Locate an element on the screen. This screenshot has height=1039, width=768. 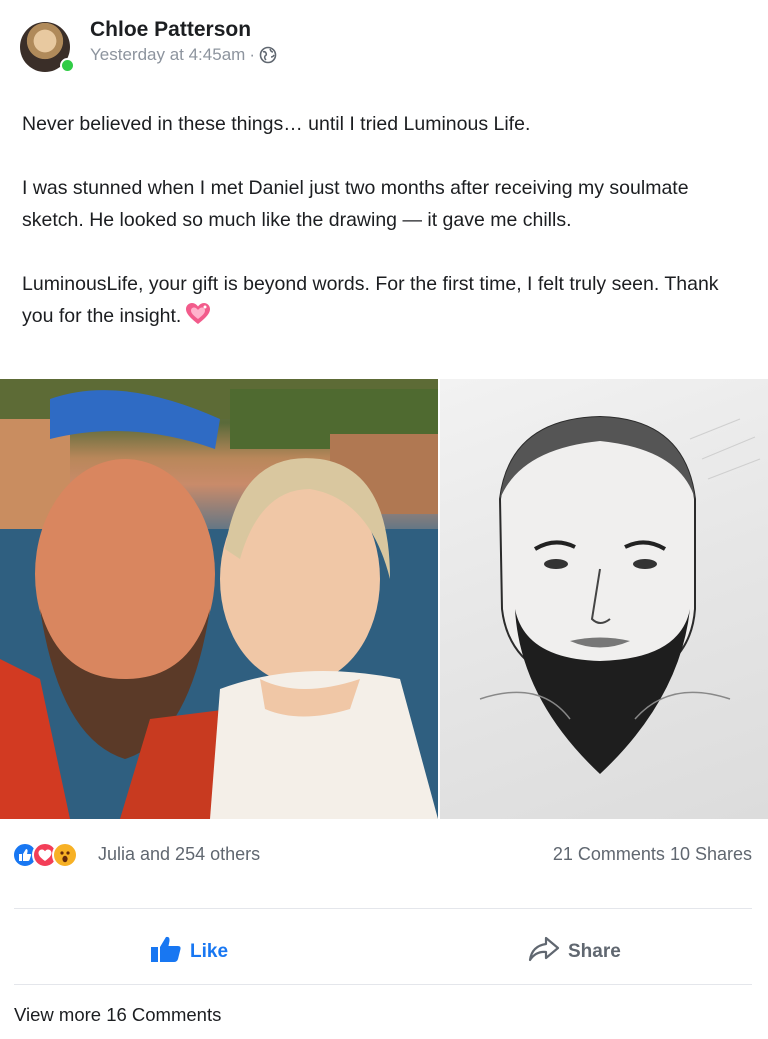
share-label: Share is located at coordinates (594, 951).